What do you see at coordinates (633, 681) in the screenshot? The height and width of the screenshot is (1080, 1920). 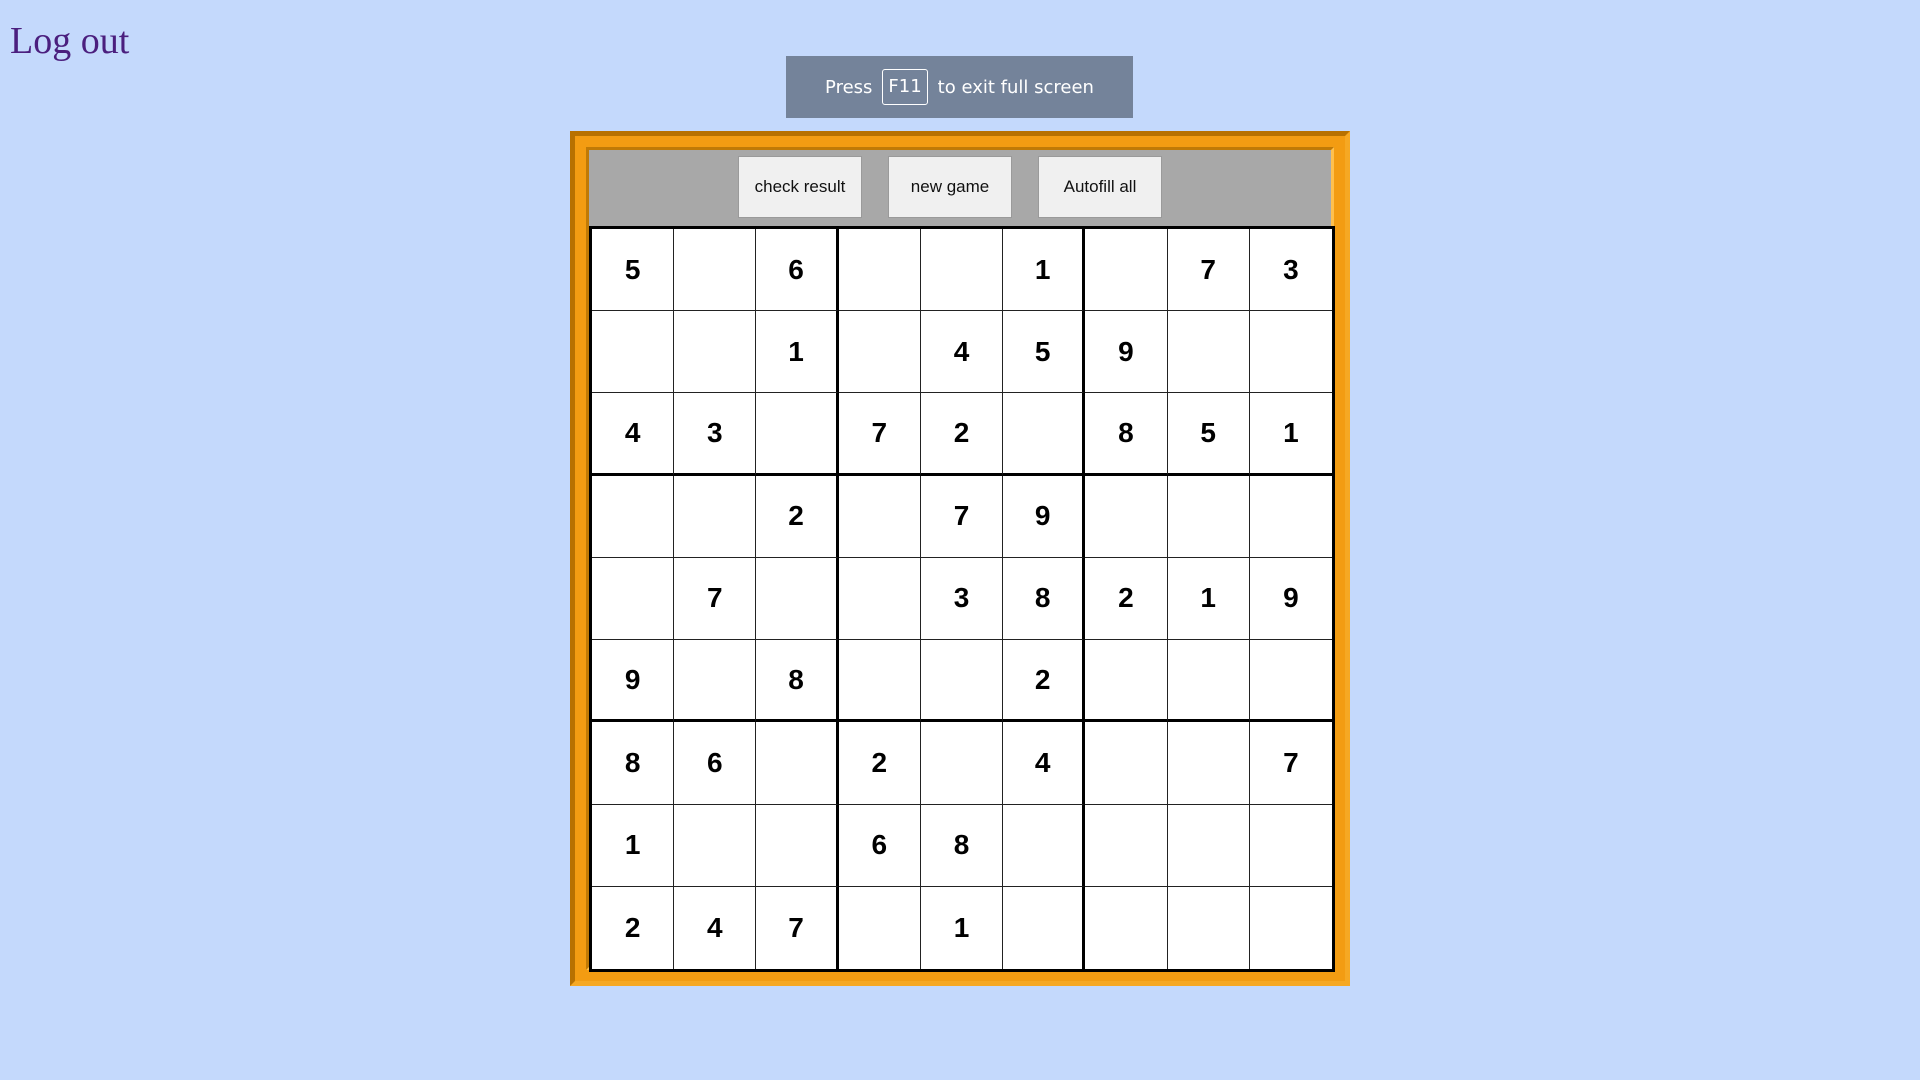 I see `sudoku-cell-r6-c1: 9` at bounding box center [633, 681].